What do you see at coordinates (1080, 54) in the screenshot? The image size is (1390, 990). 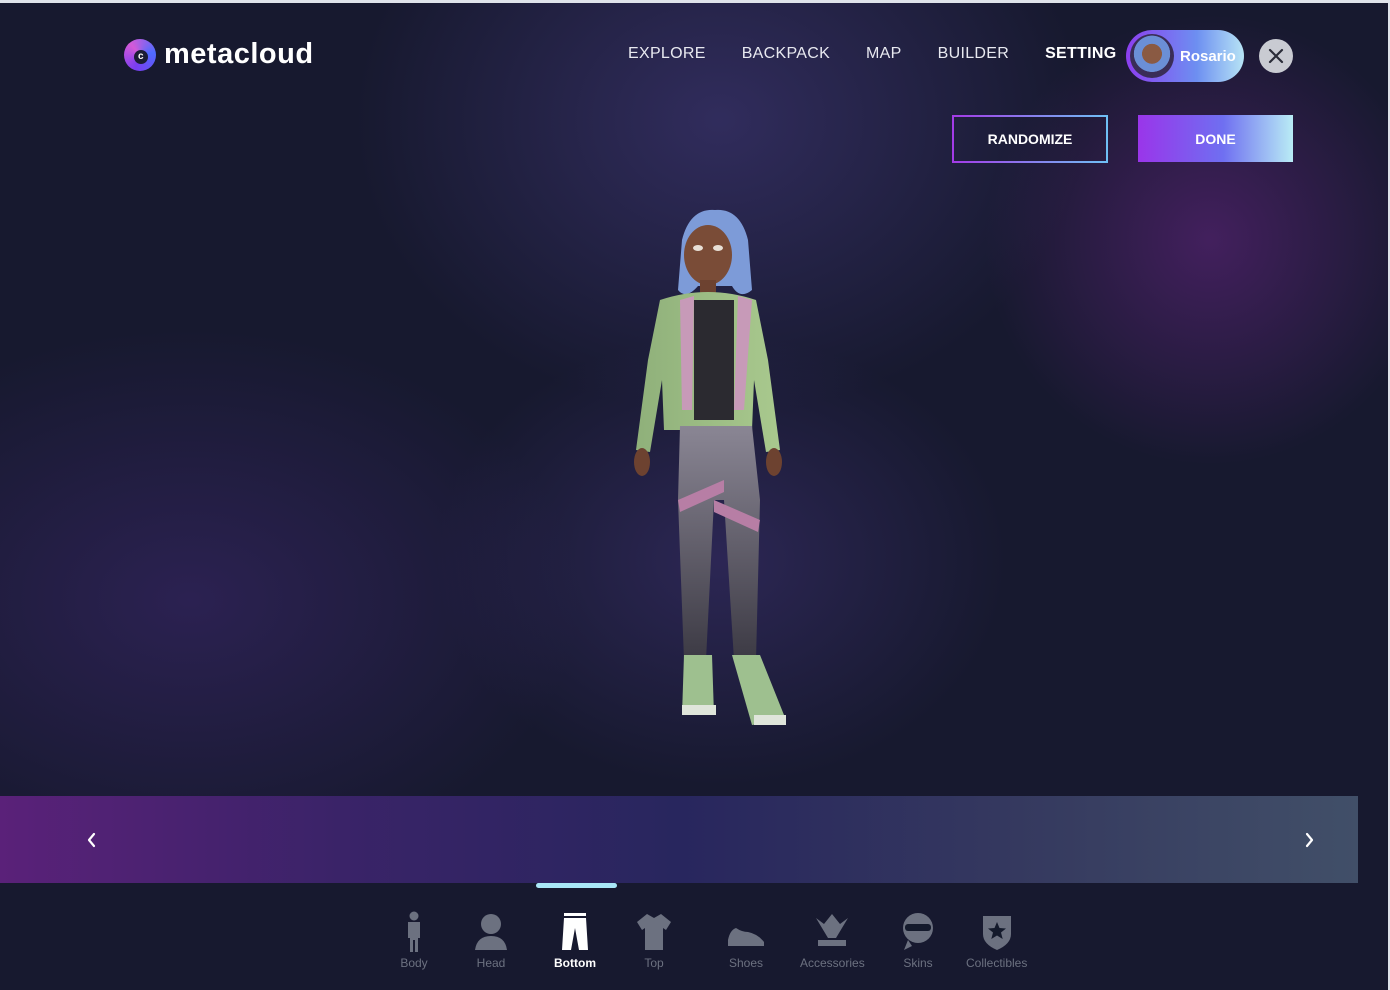 I see `nav-setting: SETTING` at bounding box center [1080, 54].